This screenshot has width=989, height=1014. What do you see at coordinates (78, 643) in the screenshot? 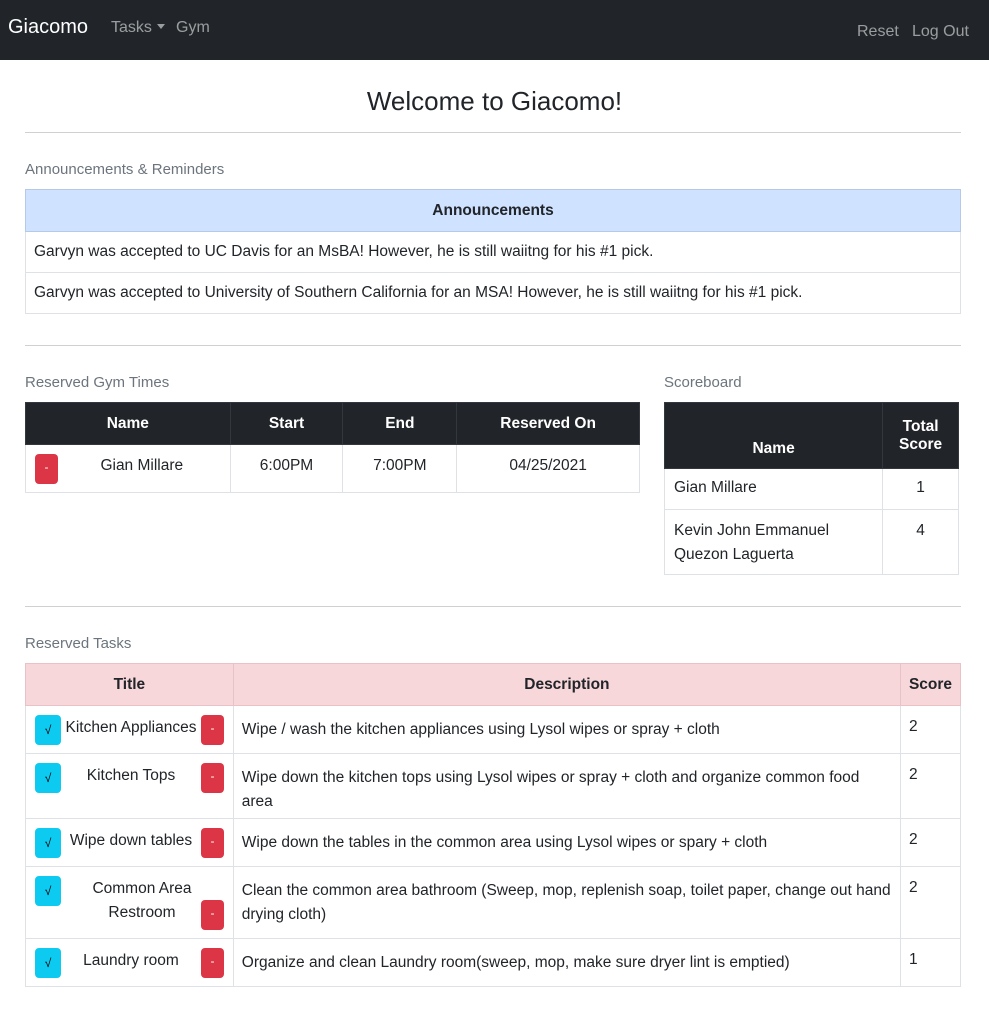
I see `tasks-section-label: Reserved Tasks` at bounding box center [78, 643].